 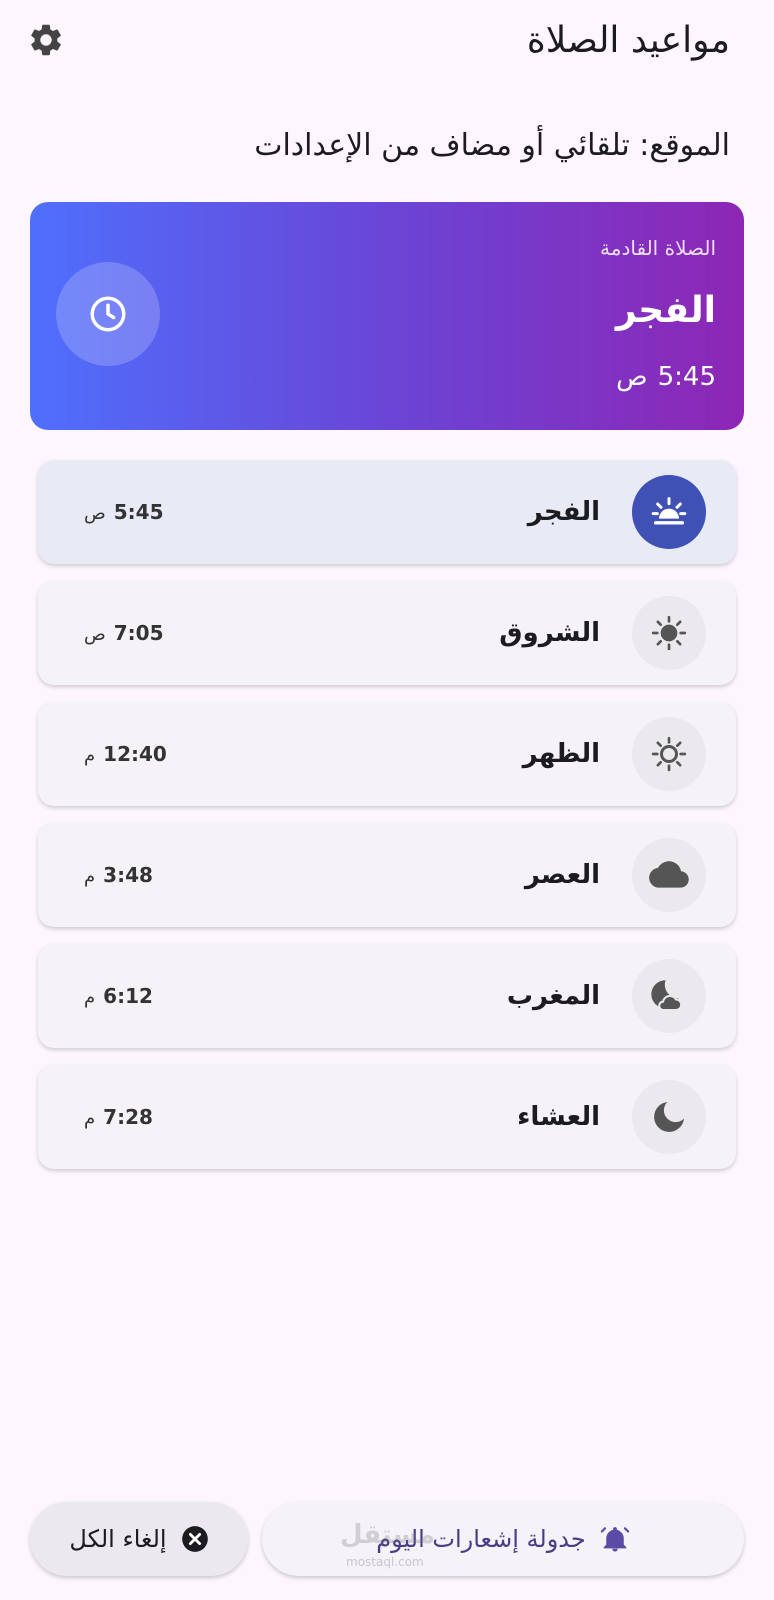 I want to click on schedule-notifications-button: جدولة إشعارات اليوم, so click(x=503, y=1539).